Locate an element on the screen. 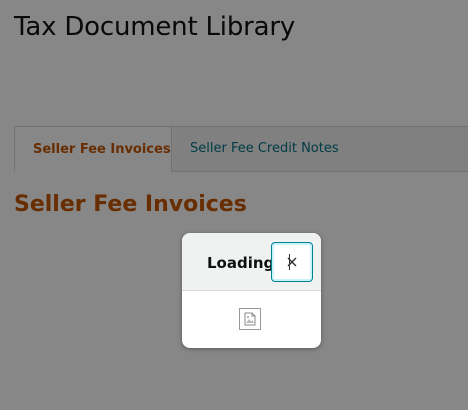 This screenshot has width=468, height=410. modal-title: Loading is located at coordinates (241, 263).